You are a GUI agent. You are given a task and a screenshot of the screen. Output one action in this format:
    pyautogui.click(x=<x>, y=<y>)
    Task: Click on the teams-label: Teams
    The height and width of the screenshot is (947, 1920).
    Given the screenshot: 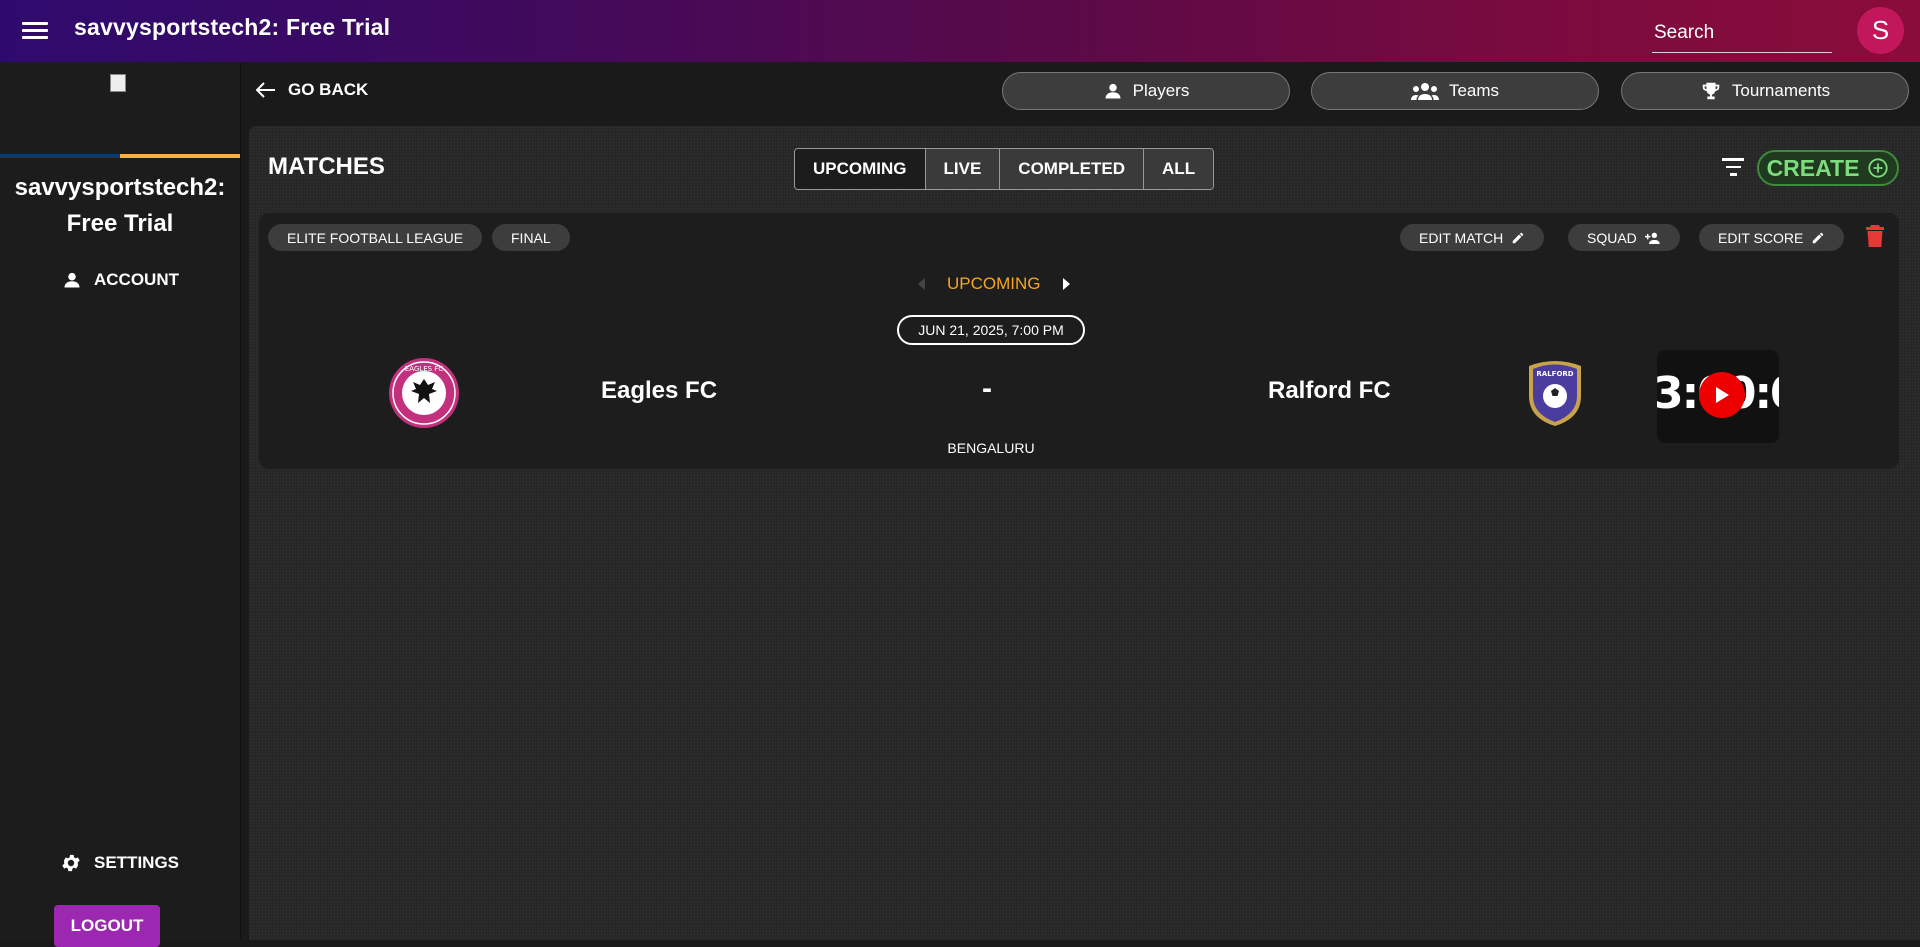 What is the action you would take?
    pyautogui.click(x=1474, y=90)
    